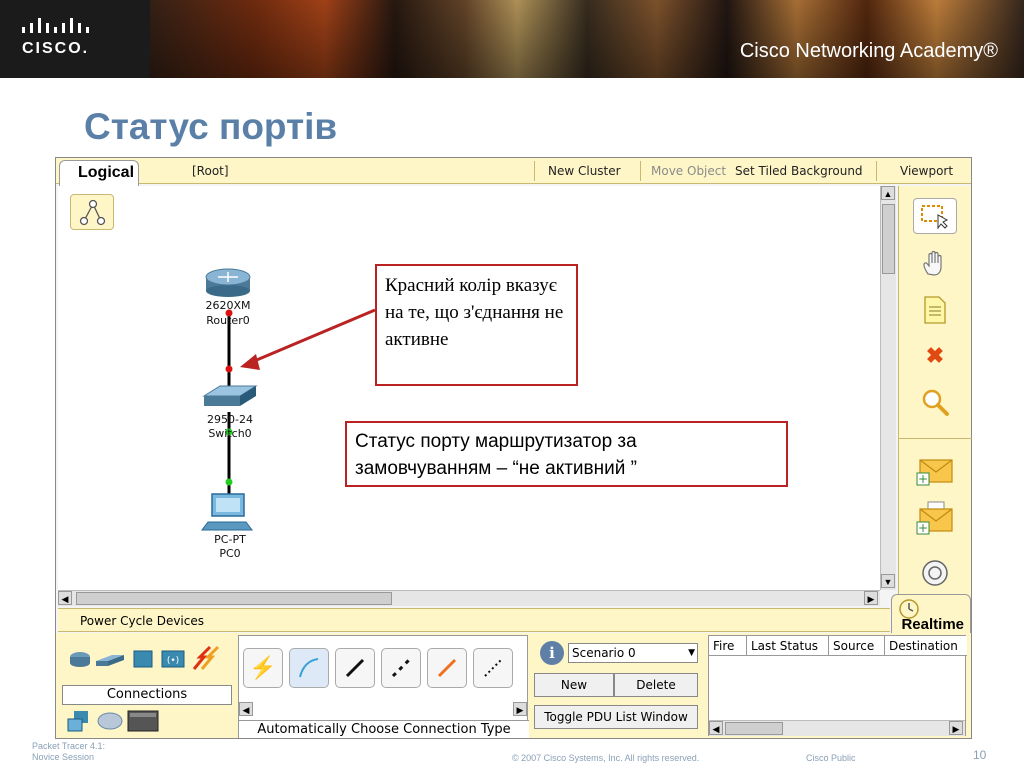  I want to click on pc-name-label: PC0, so click(230, 553).